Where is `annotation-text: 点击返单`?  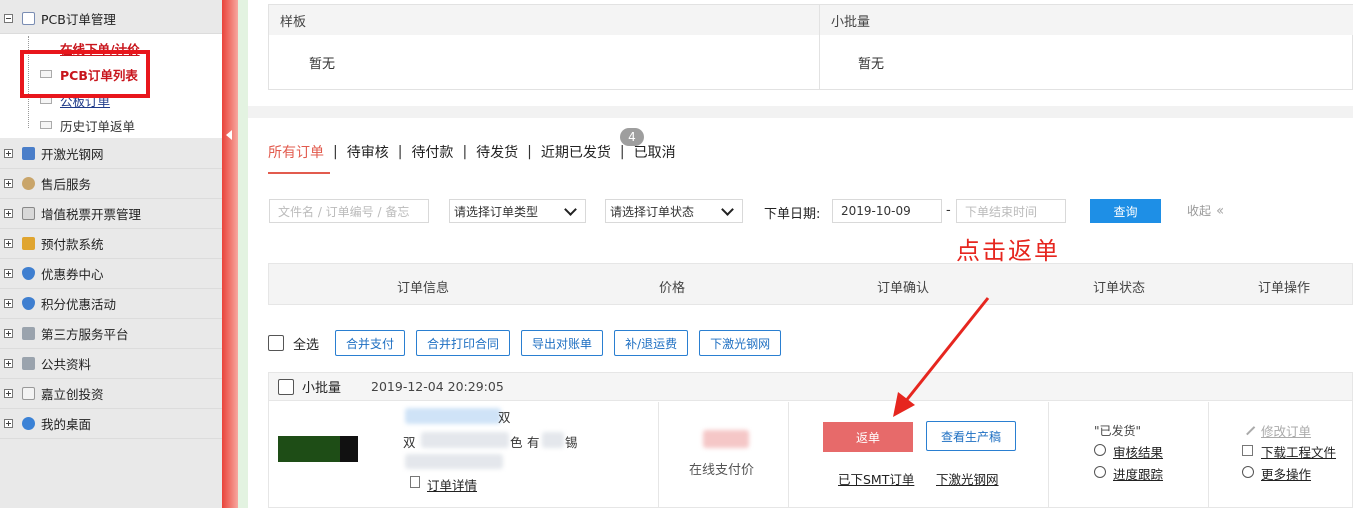 annotation-text: 点击返单 is located at coordinates (1008, 251).